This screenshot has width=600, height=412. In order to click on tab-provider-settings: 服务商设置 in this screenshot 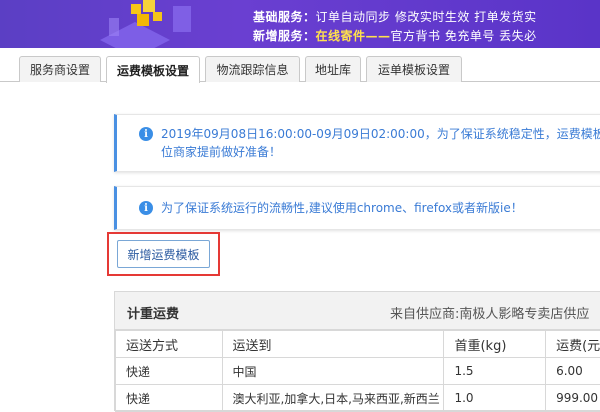, I will do `click(60, 69)`.